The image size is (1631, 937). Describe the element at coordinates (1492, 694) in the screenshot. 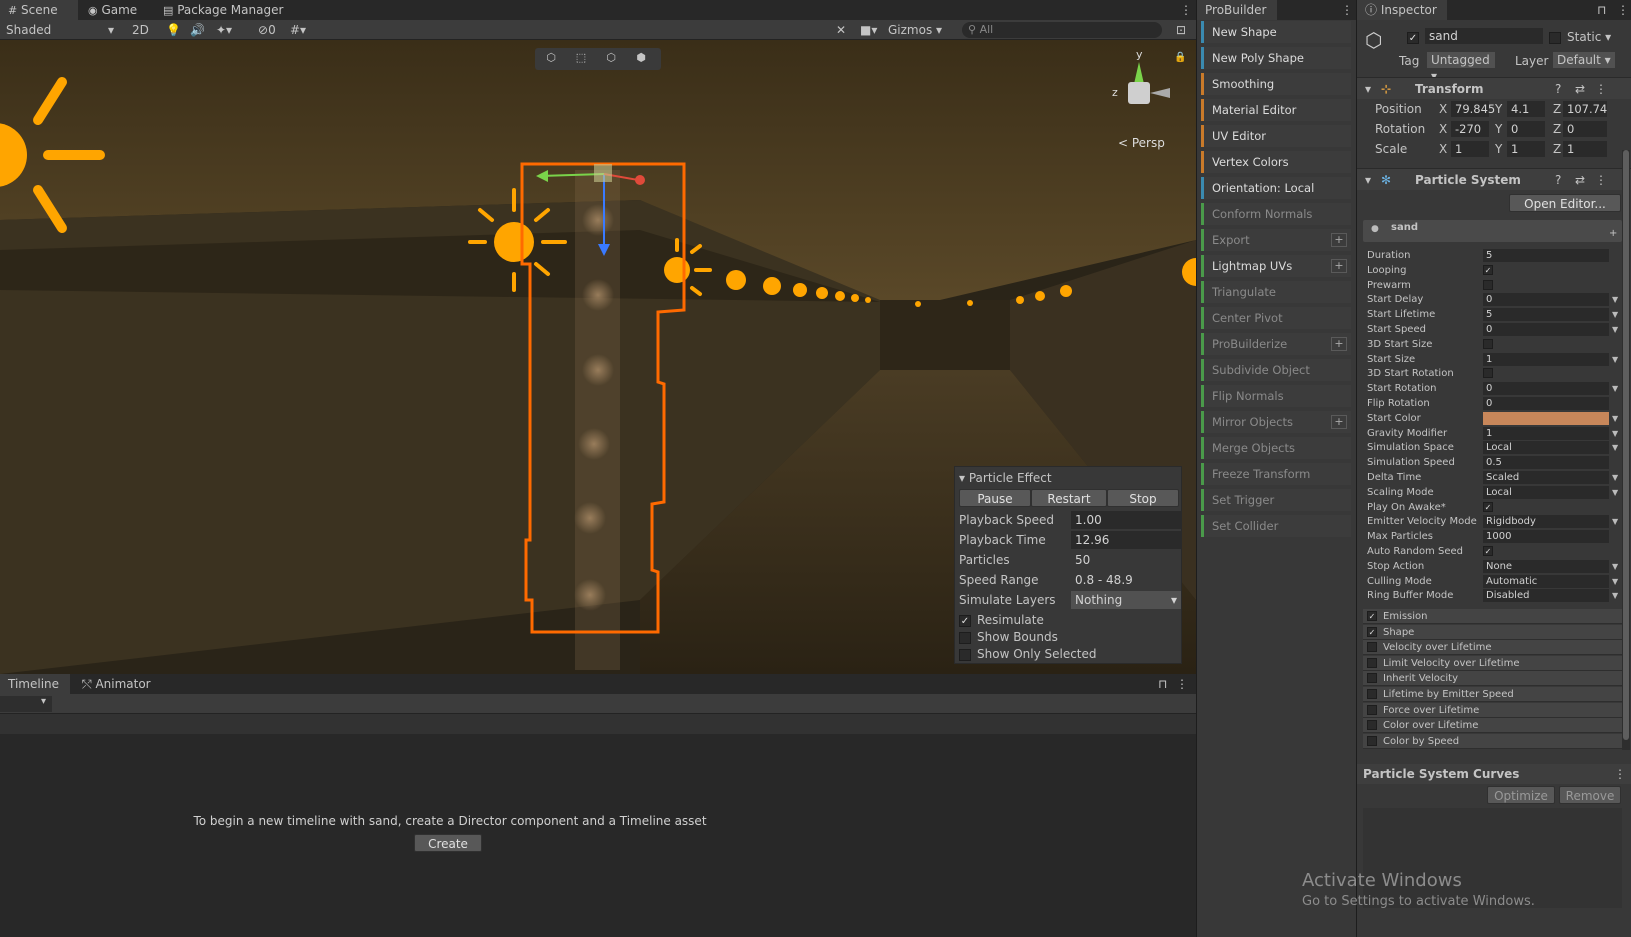

I see `module-row: Lifetime by Emitter Speed` at that location.